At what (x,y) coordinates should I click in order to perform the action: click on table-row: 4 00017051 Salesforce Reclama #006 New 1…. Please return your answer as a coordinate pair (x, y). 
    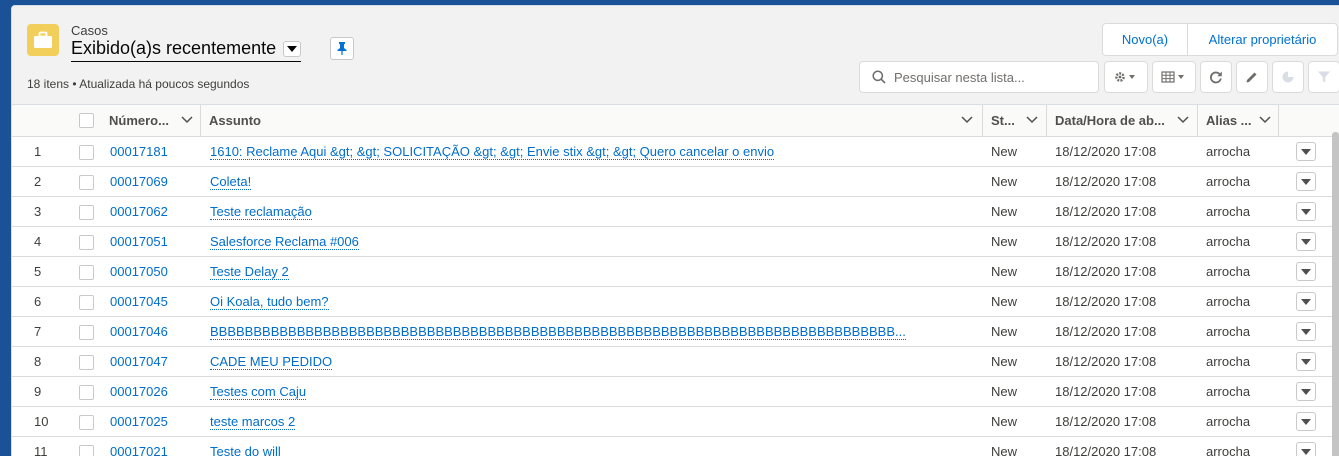
    Looking at the image, I should click on (675, 242).